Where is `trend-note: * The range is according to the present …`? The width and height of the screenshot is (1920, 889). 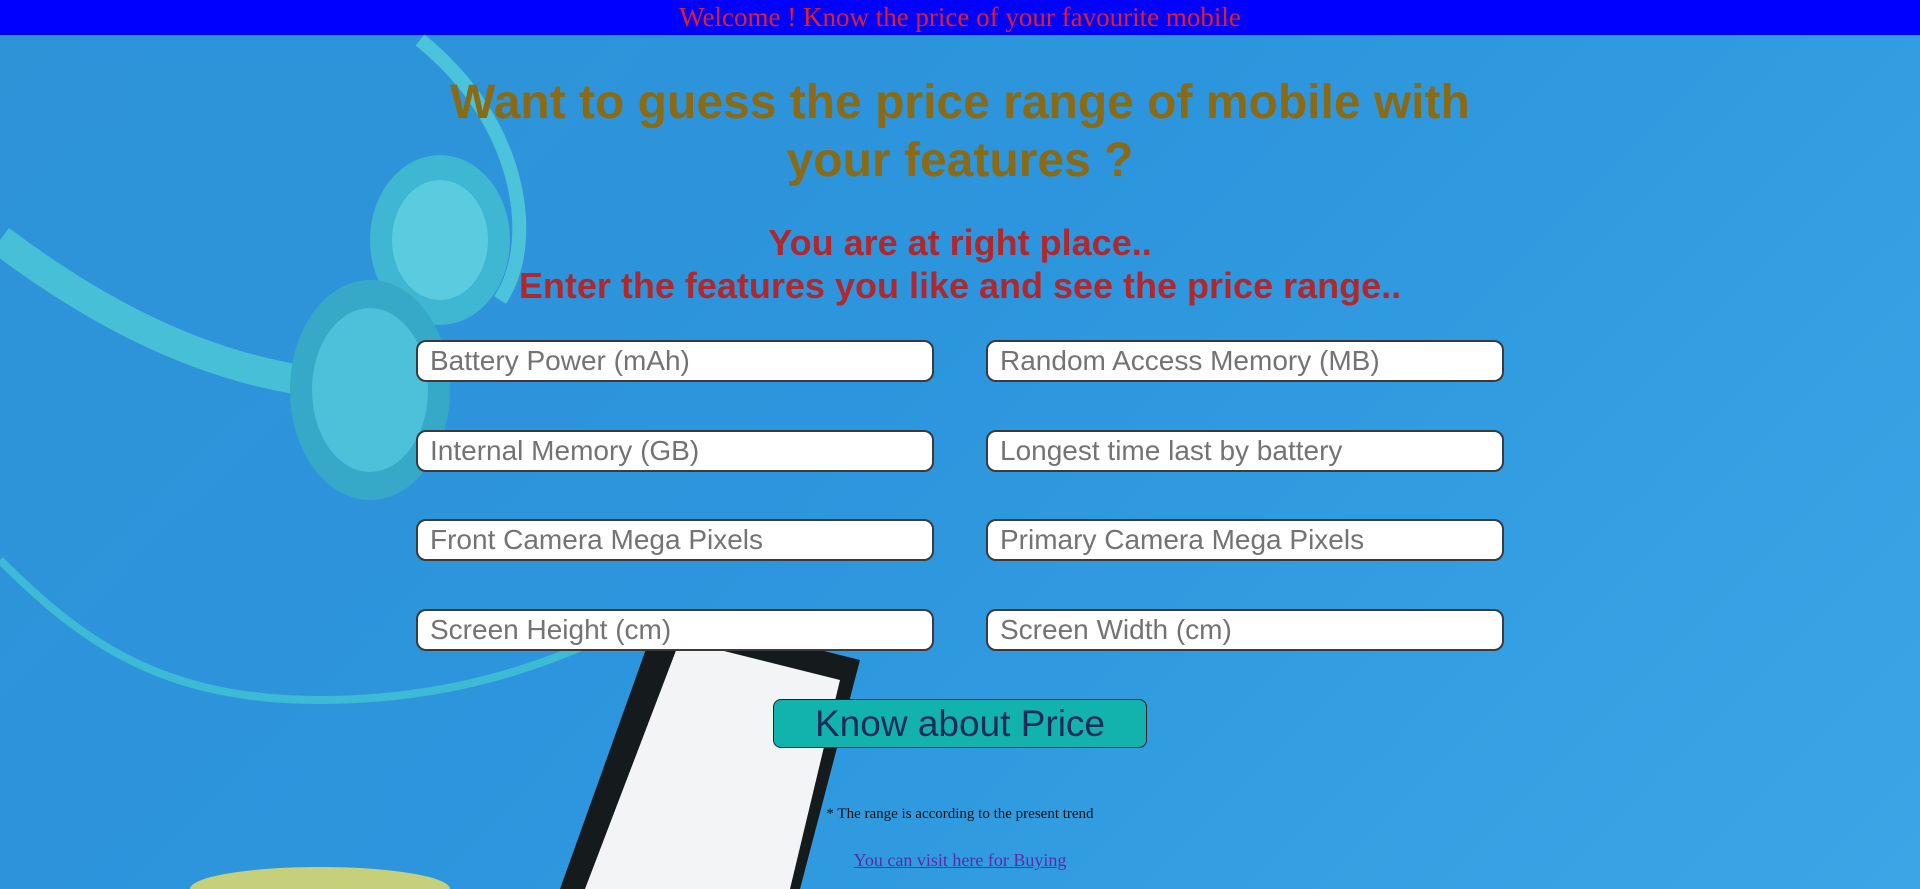
trend-note: * The range is according to the present … is located at coordinates (960, 814).